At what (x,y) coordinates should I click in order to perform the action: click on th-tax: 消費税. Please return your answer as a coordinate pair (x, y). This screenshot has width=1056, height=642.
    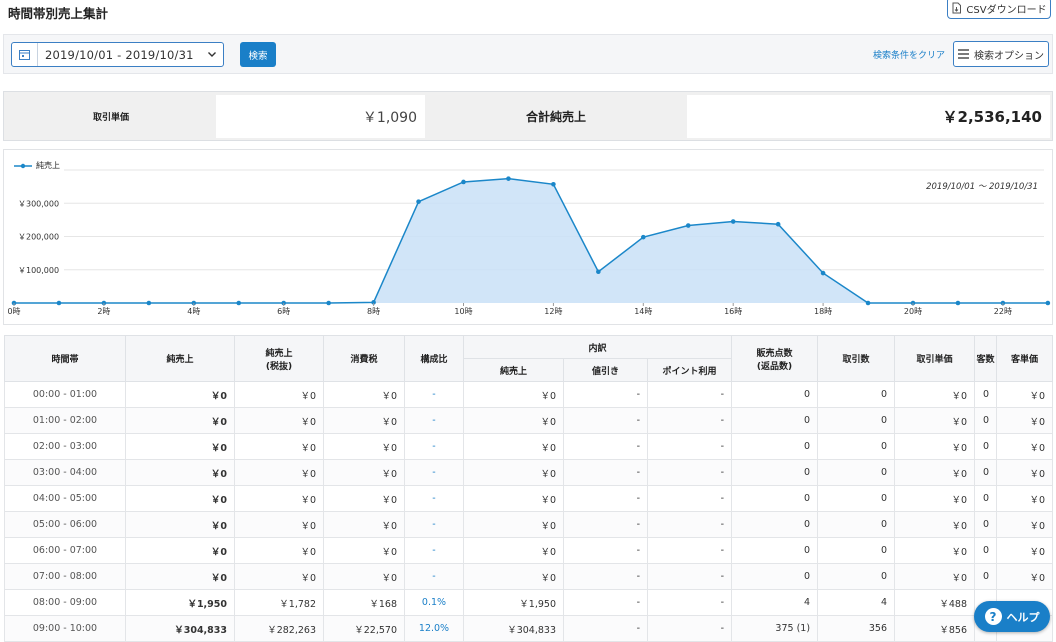
    Looking at the image, I should click on (364, 358).